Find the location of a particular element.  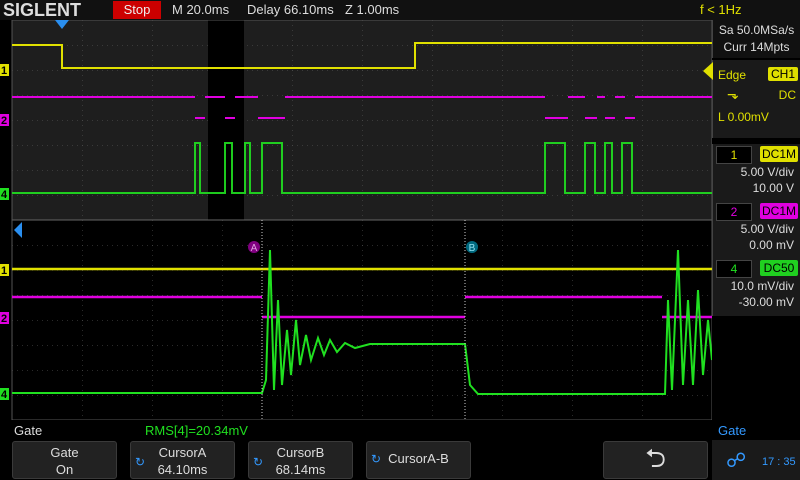

ch1-marker: 1 is located at coordinates (4, 271).